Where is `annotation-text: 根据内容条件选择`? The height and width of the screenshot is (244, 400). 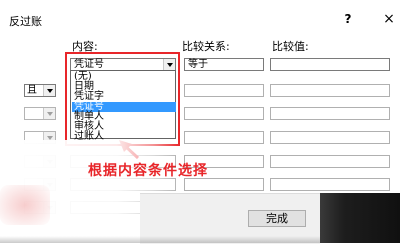
annotation-text: 根据内容条件选择 is located at coordinates (148, 171).